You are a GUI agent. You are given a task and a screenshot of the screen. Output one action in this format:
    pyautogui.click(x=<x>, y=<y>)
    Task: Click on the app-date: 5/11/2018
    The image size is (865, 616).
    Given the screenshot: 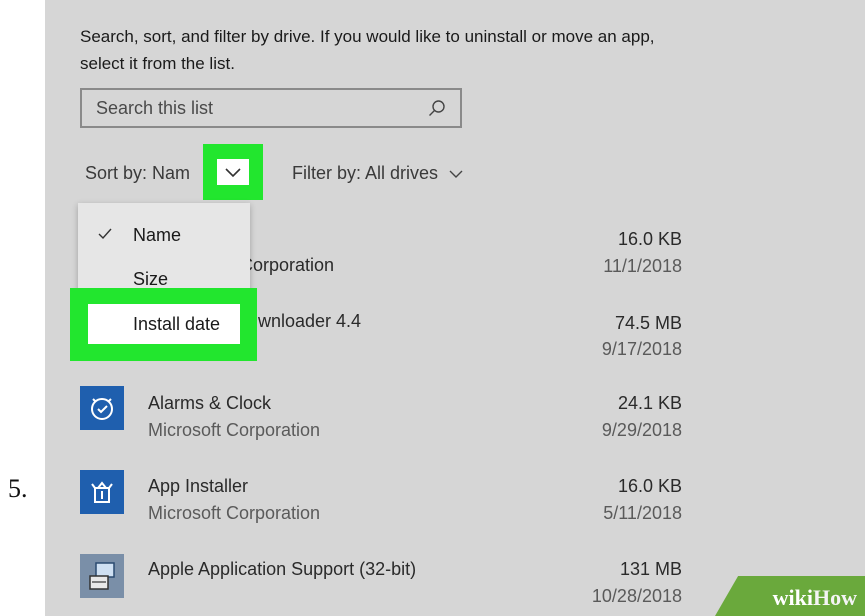 What is the action you would take?
    pyautogui.click(x=642, y=513)
    